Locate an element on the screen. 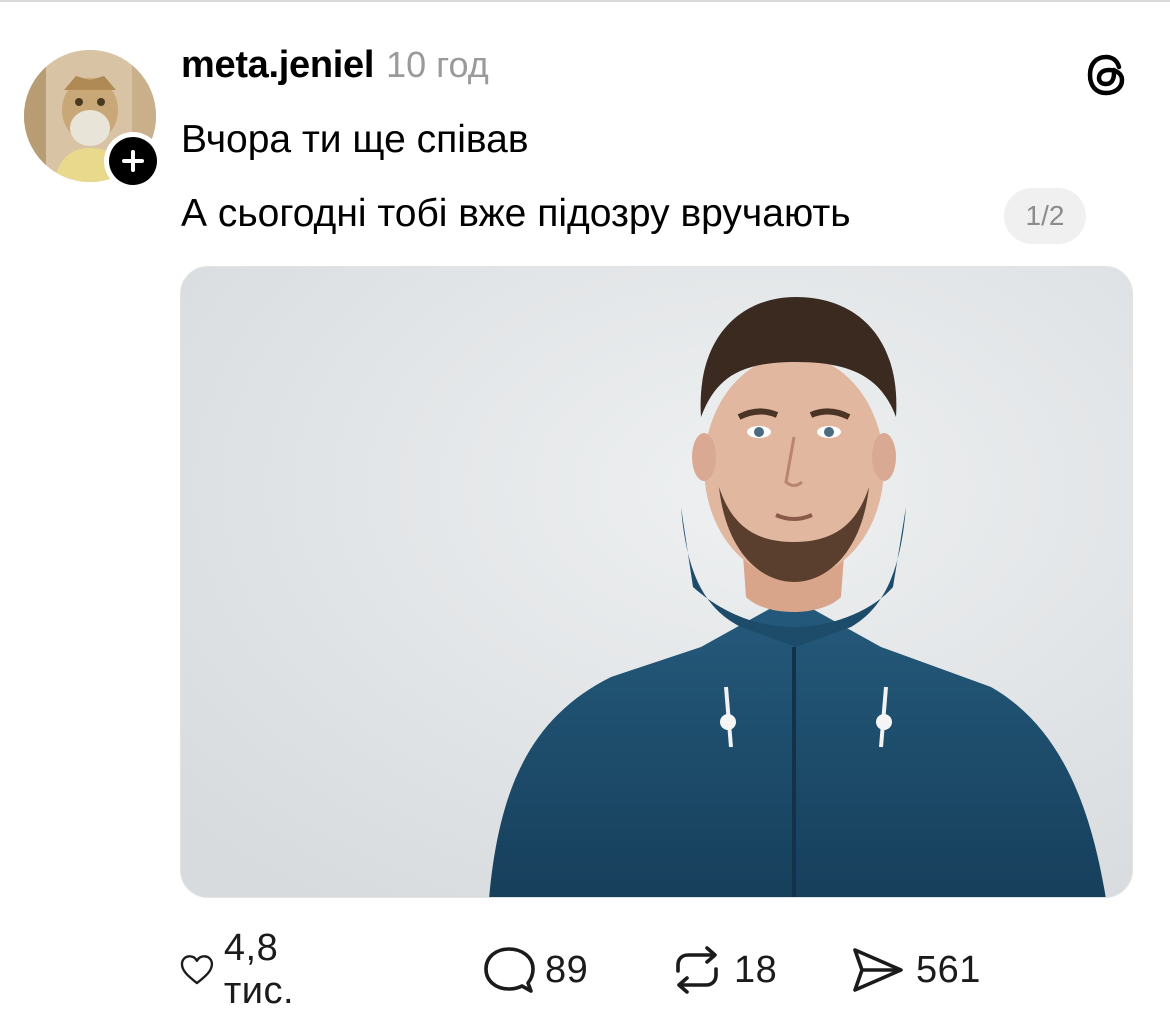  post-time: 10 год is located at coordinates (437, 64).